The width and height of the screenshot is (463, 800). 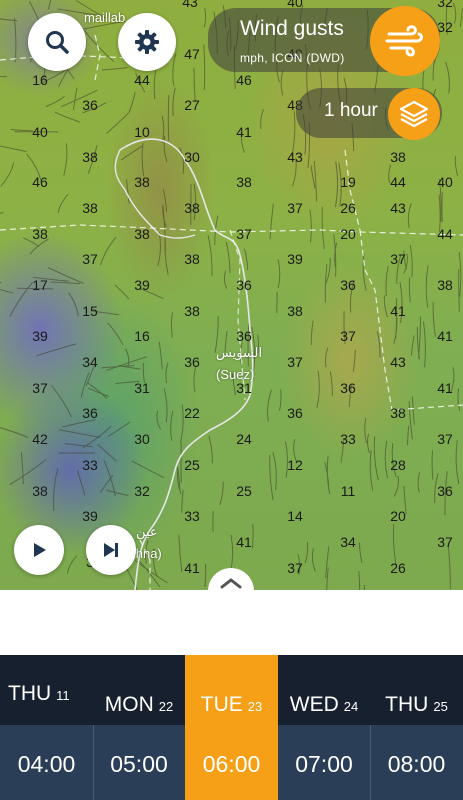 What do you see at coordinates (324, 727) in the screenshot?
I see `timeline-slot: WED 24 07:00` at bounding box center [324, 727].